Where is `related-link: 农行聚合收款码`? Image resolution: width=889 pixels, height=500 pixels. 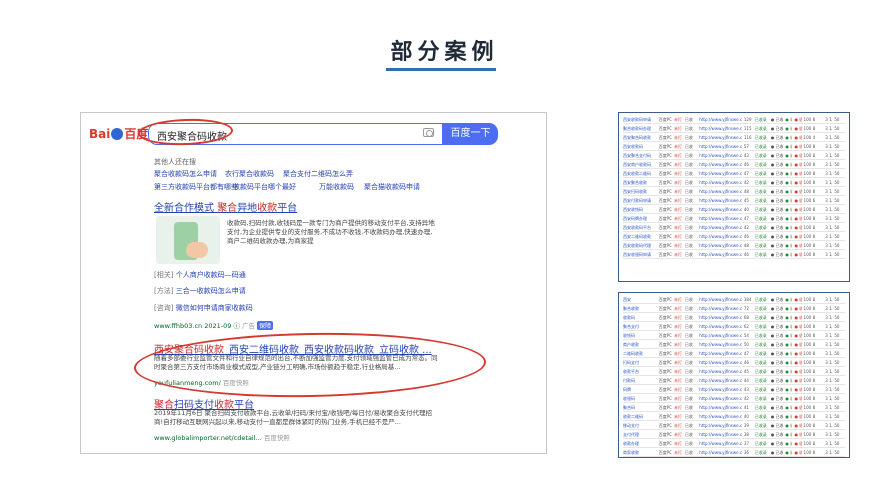 related-link: 农行聚合收款码 is located at coordinates (249, 174).